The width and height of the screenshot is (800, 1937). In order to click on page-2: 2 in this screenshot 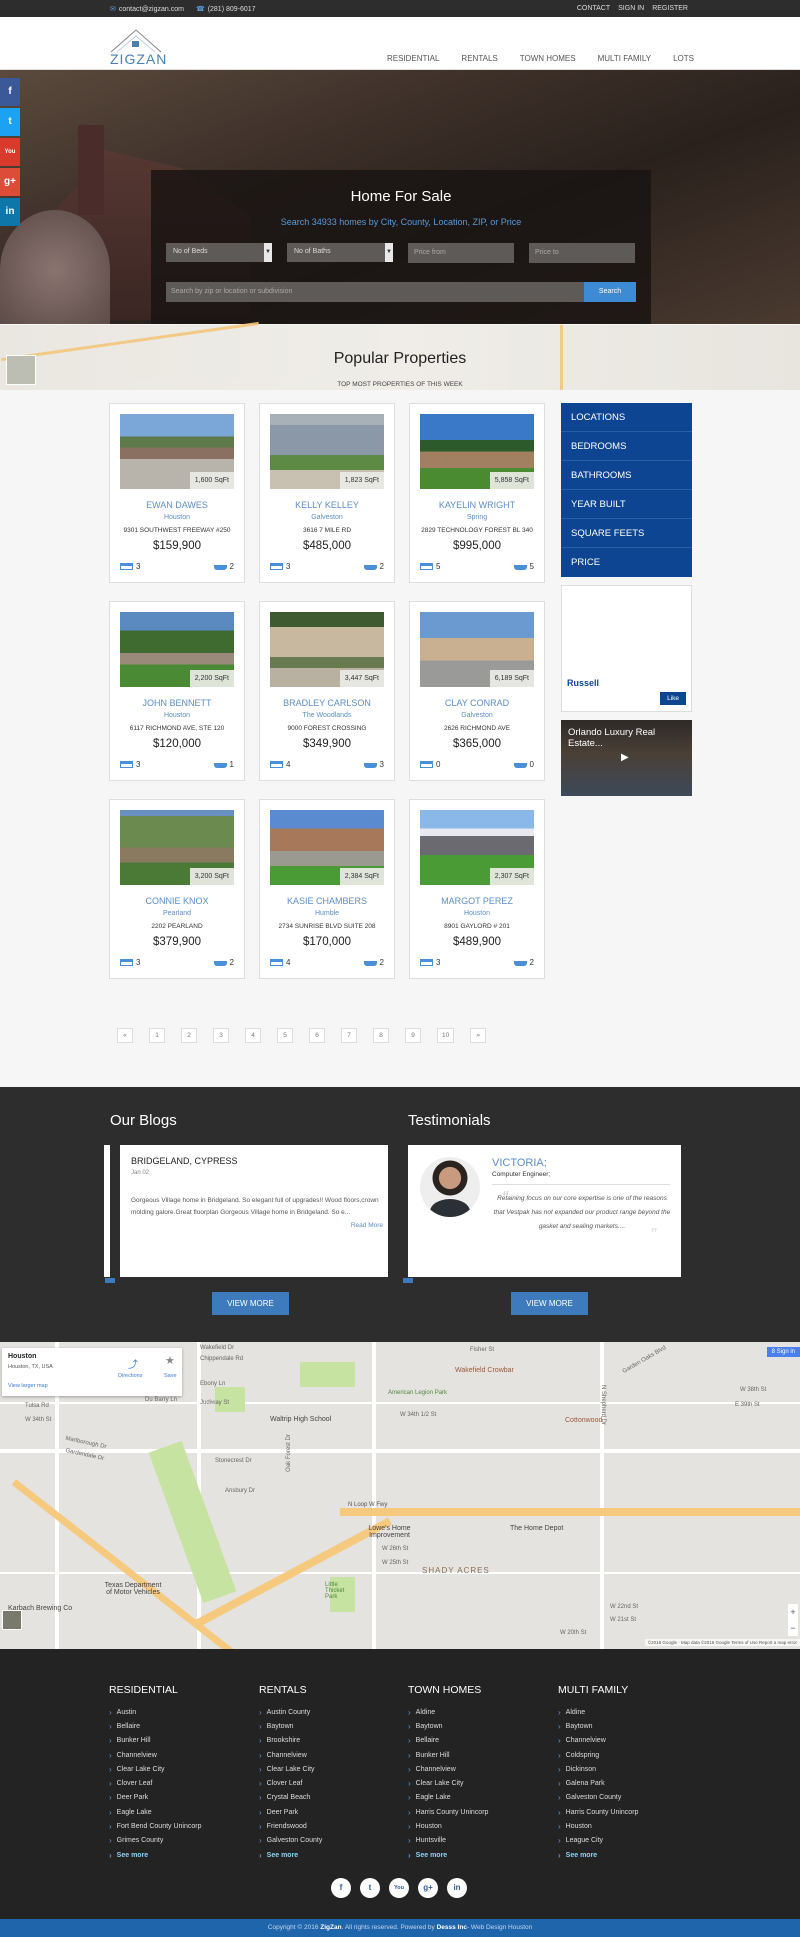, I will do `click(189, 1035)`.